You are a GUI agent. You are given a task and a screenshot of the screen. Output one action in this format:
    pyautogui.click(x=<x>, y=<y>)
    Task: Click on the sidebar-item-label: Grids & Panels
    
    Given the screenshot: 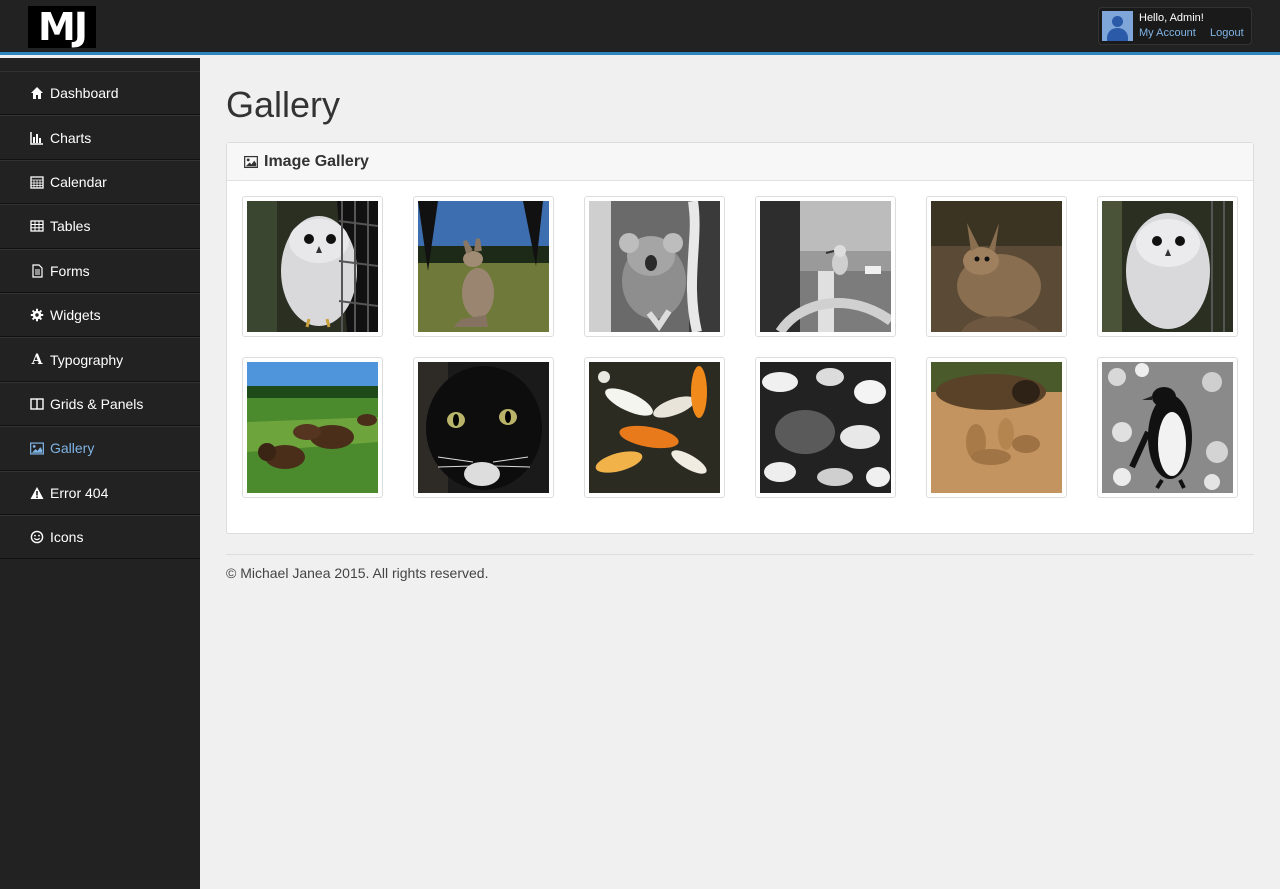 What is the action you would take?
    pyautogui.click(x=97, y=403)
    